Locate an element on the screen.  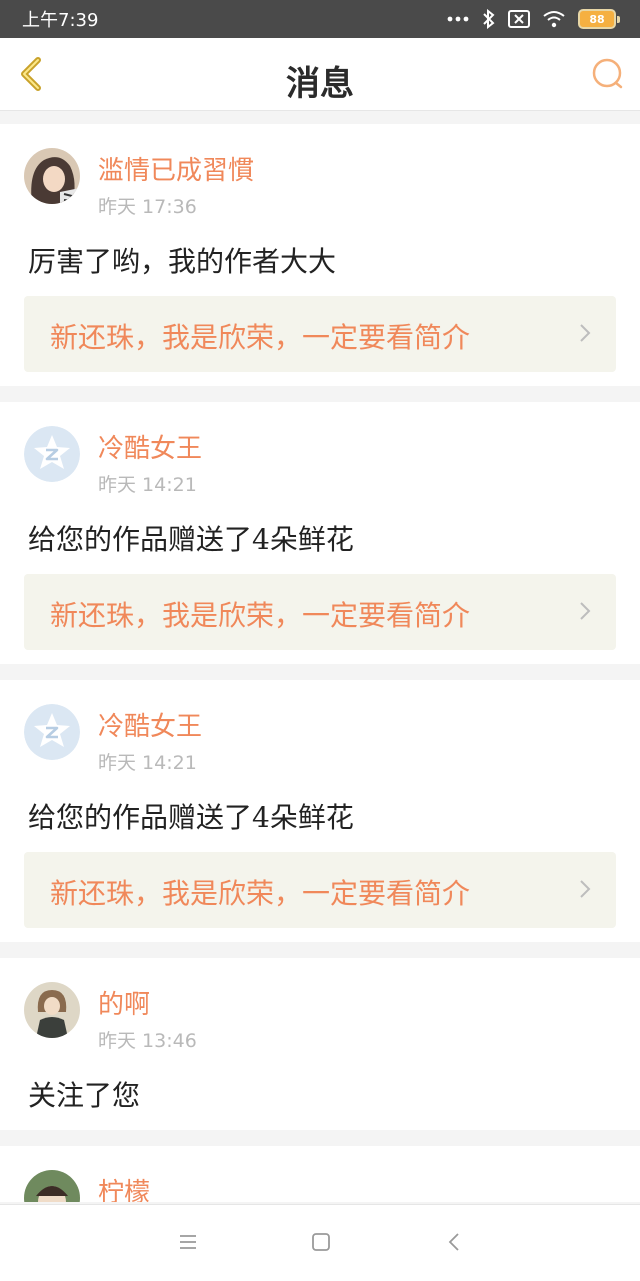
home-icon is located at coordinates (321, 1242).